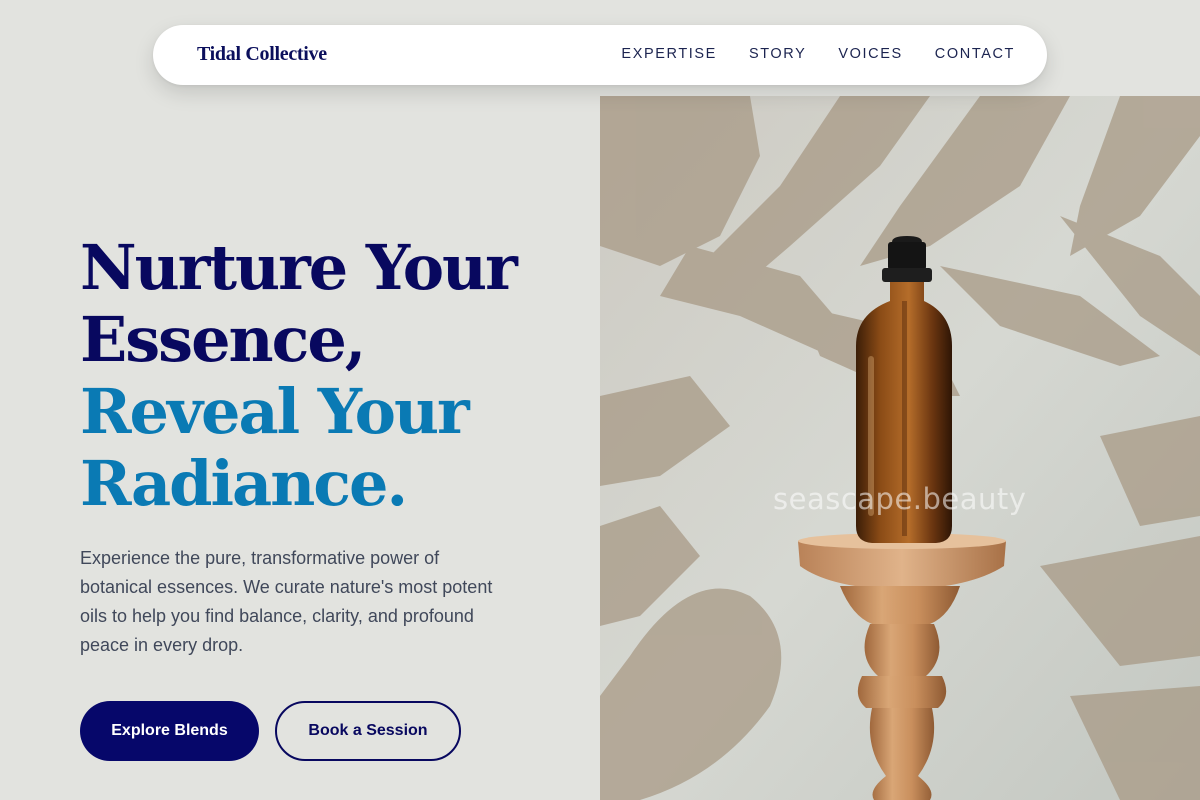 The image size is (1200, 800). What do you see at coordinates (870, 54) in the screenshot?
I see `nav-link-voices: VOICES` at bounding box center [870, 54].